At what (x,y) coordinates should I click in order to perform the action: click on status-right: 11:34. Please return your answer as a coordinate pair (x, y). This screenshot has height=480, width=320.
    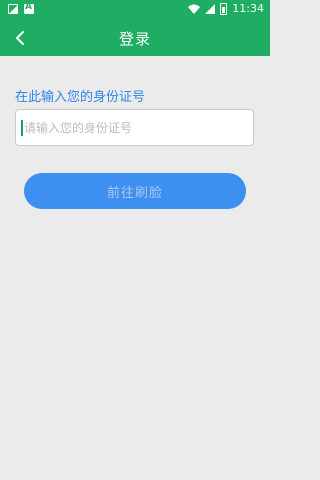
    Looking at the image, I should click on (226, 8).